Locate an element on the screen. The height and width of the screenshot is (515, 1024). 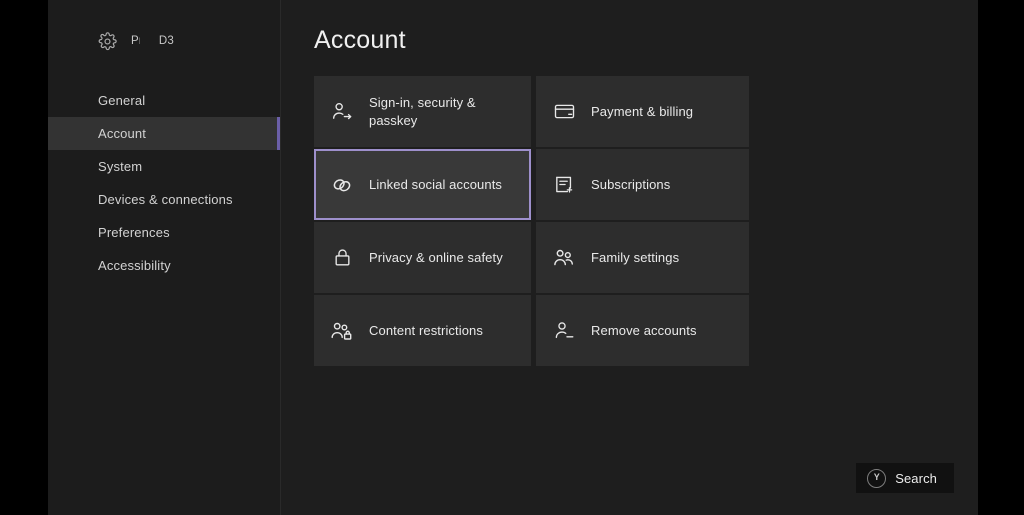
credit-card-icon is located at coordinates (564, 112).